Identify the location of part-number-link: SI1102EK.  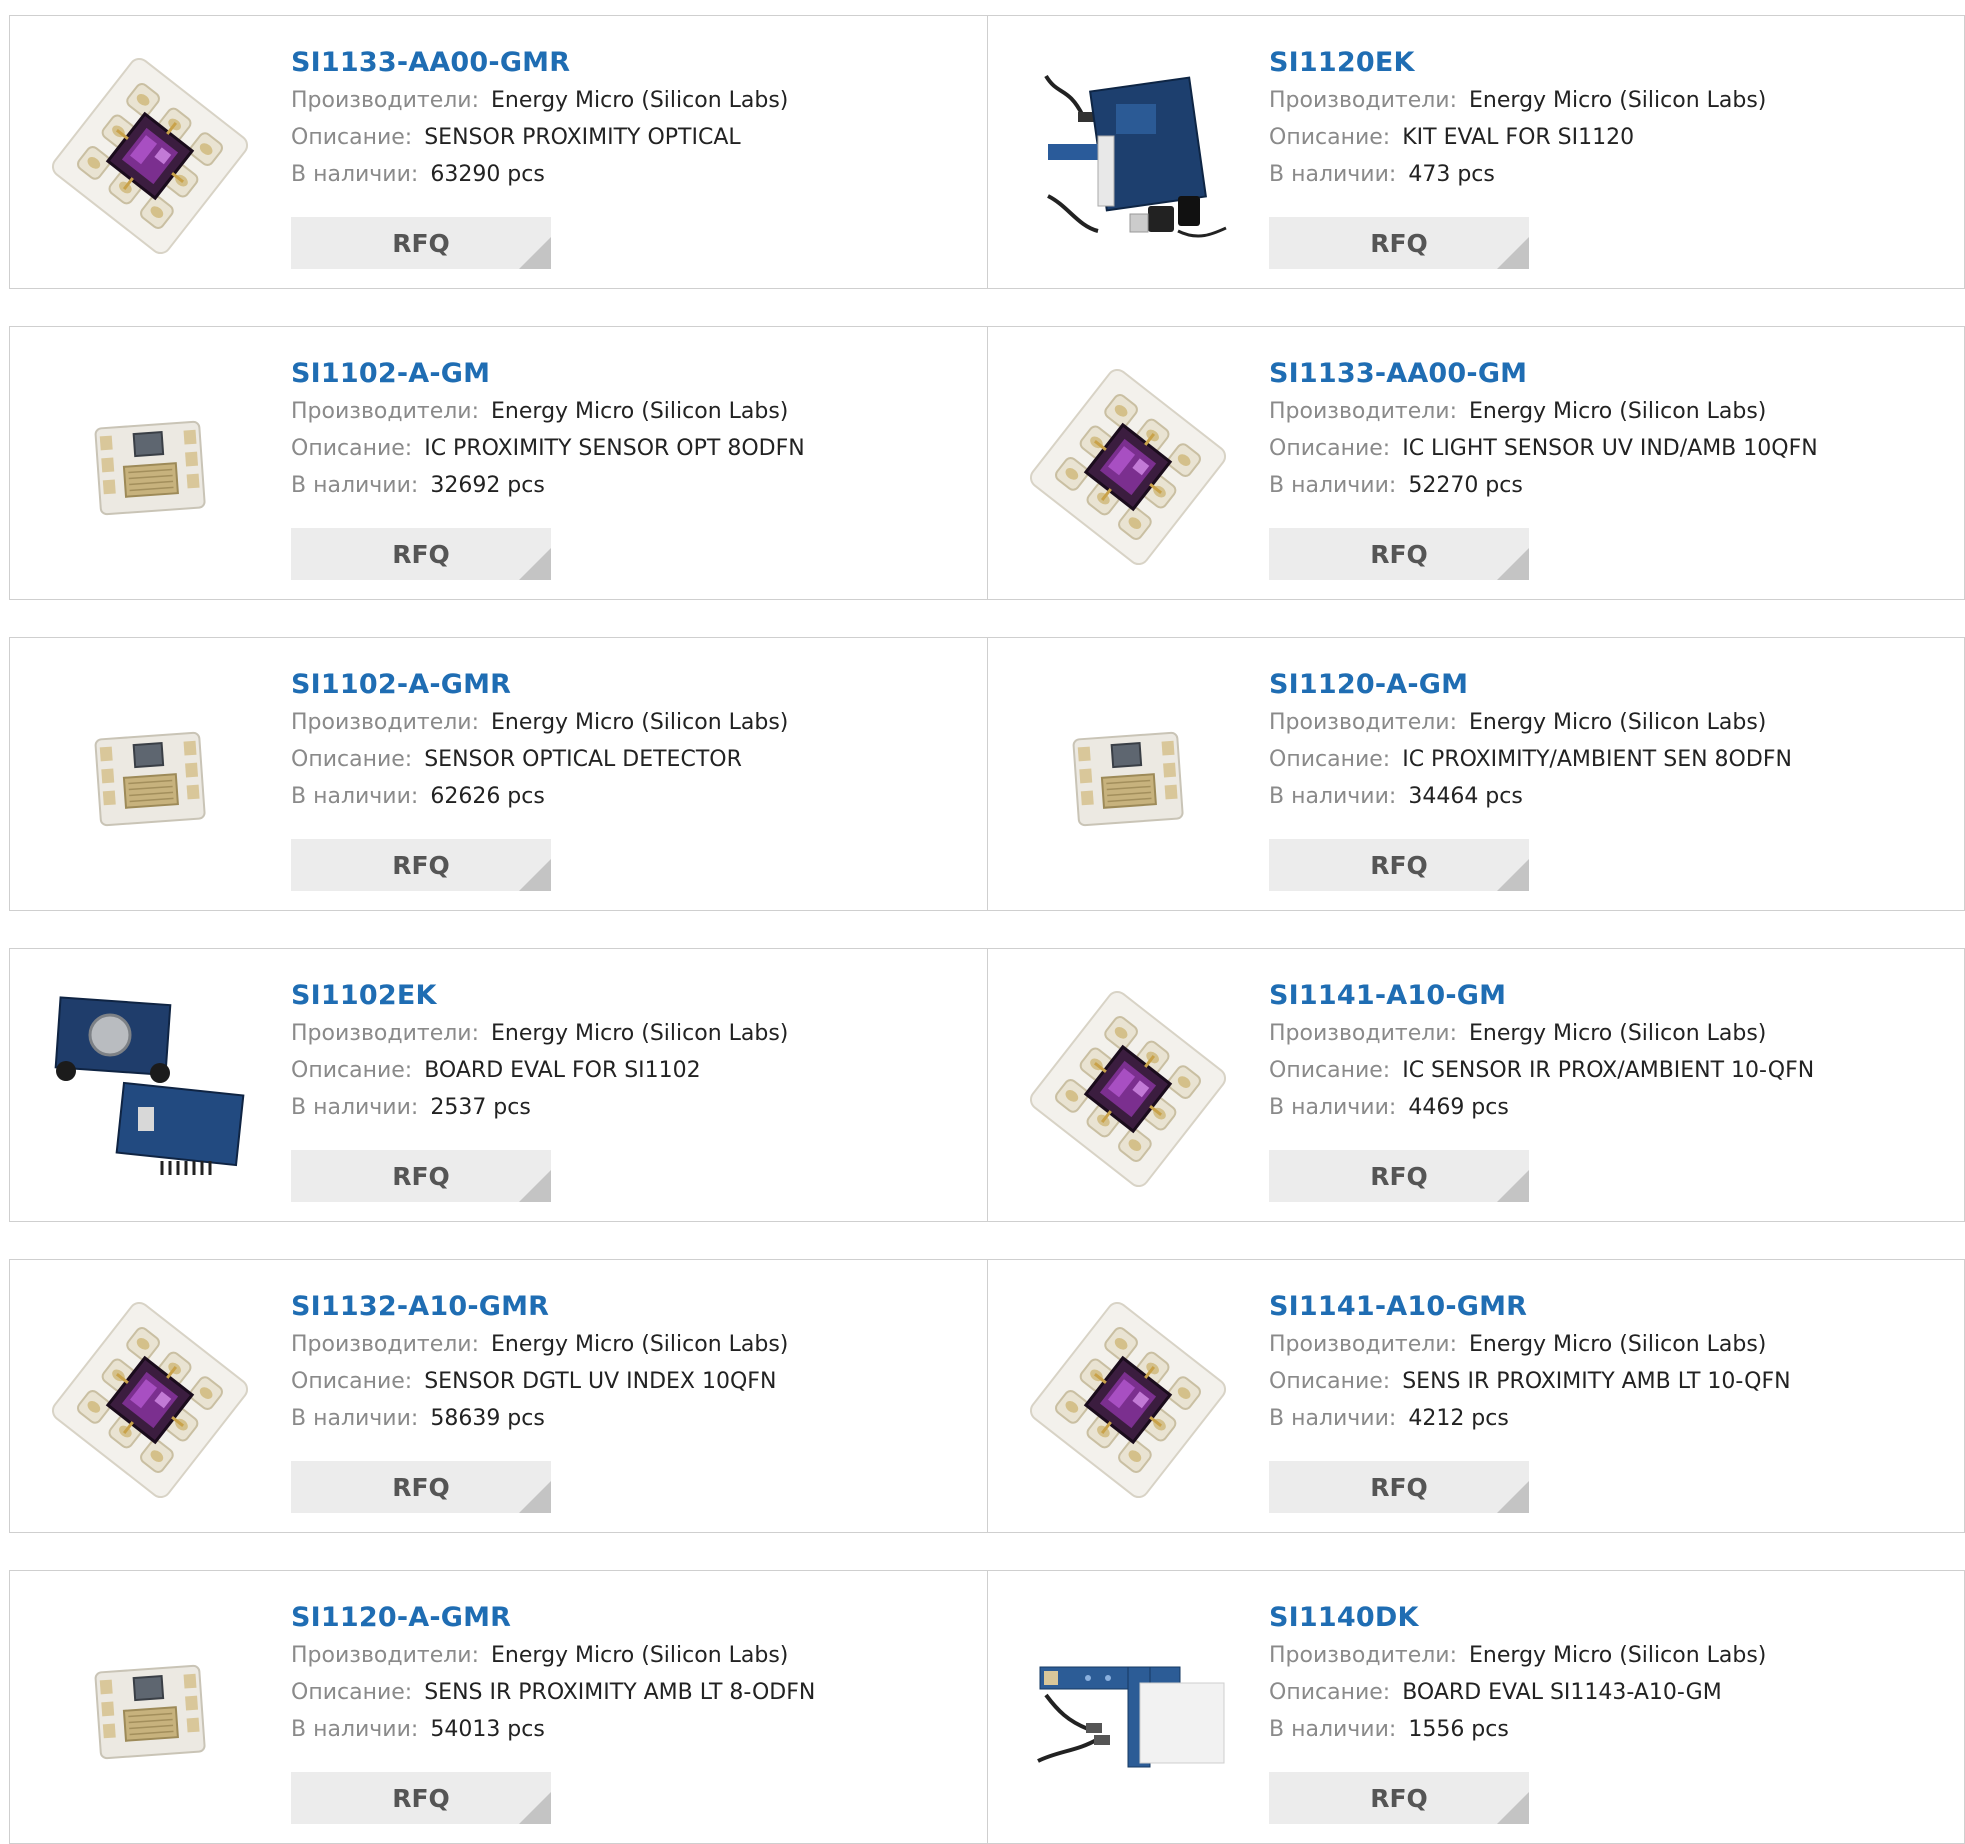
(634, 996).